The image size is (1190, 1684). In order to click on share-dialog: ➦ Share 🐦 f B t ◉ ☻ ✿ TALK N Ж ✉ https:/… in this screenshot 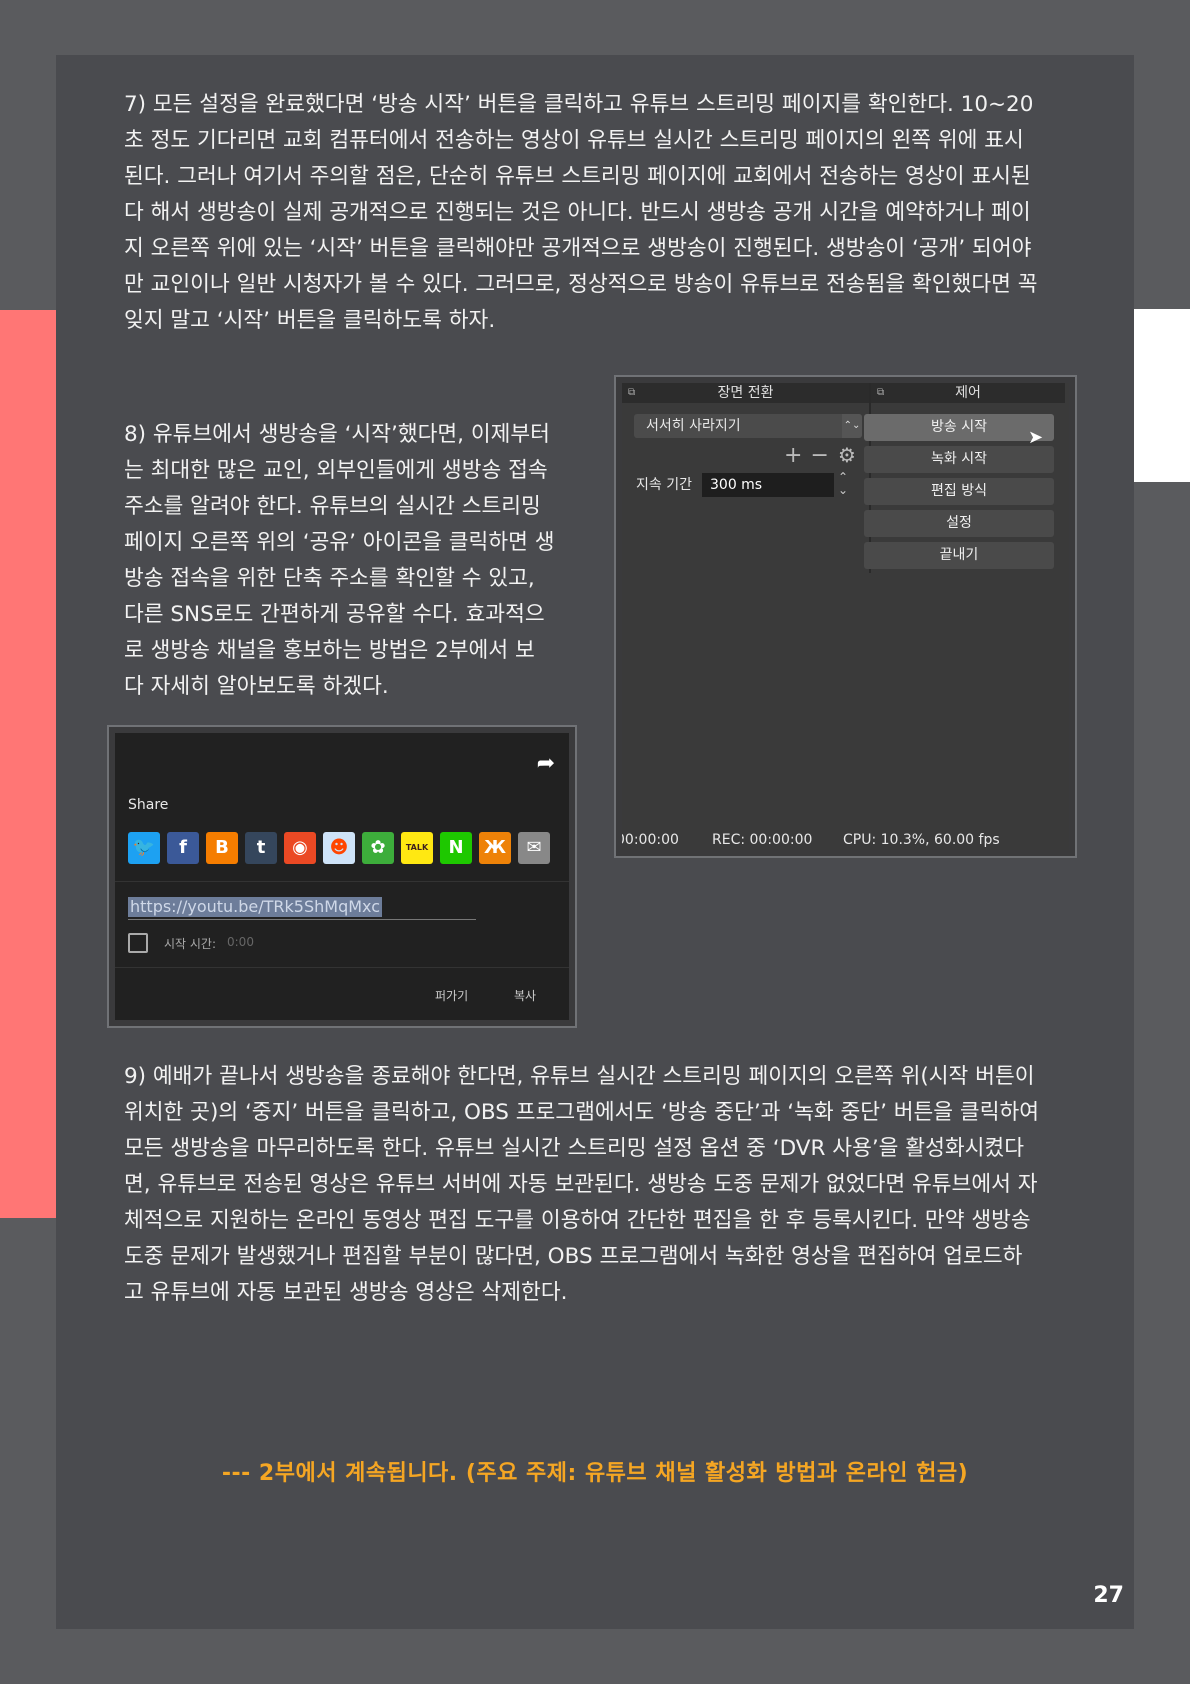, I will do `click(342, 876)`.